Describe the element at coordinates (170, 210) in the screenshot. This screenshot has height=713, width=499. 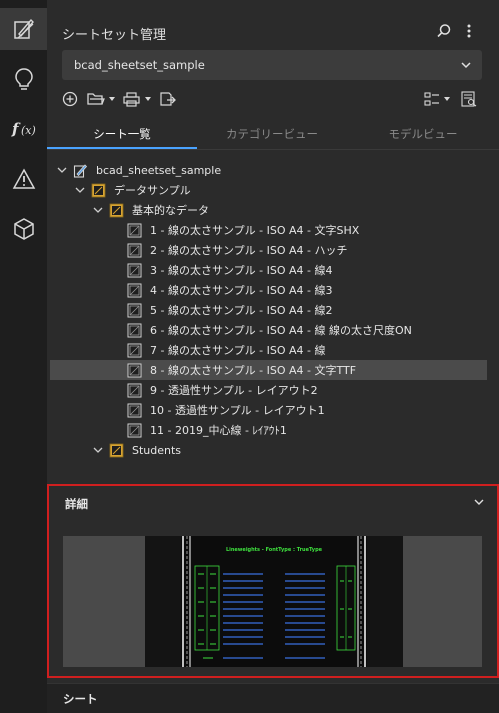
I see `tree-subgroup-label: 基本的なデータ` at that location.